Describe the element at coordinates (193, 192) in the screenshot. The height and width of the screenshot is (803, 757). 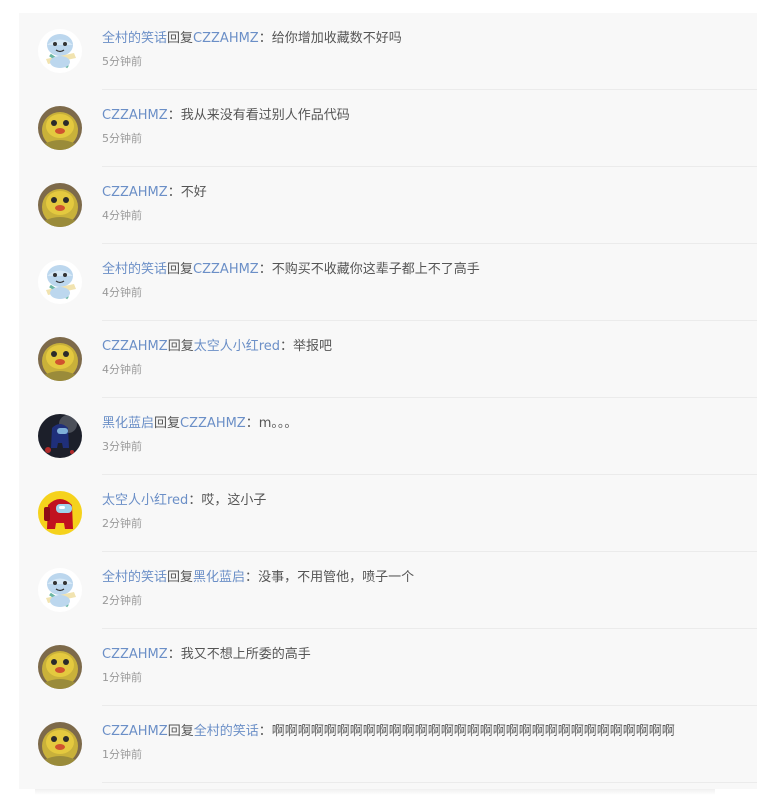
I see `comment-content: 不好` at that location.